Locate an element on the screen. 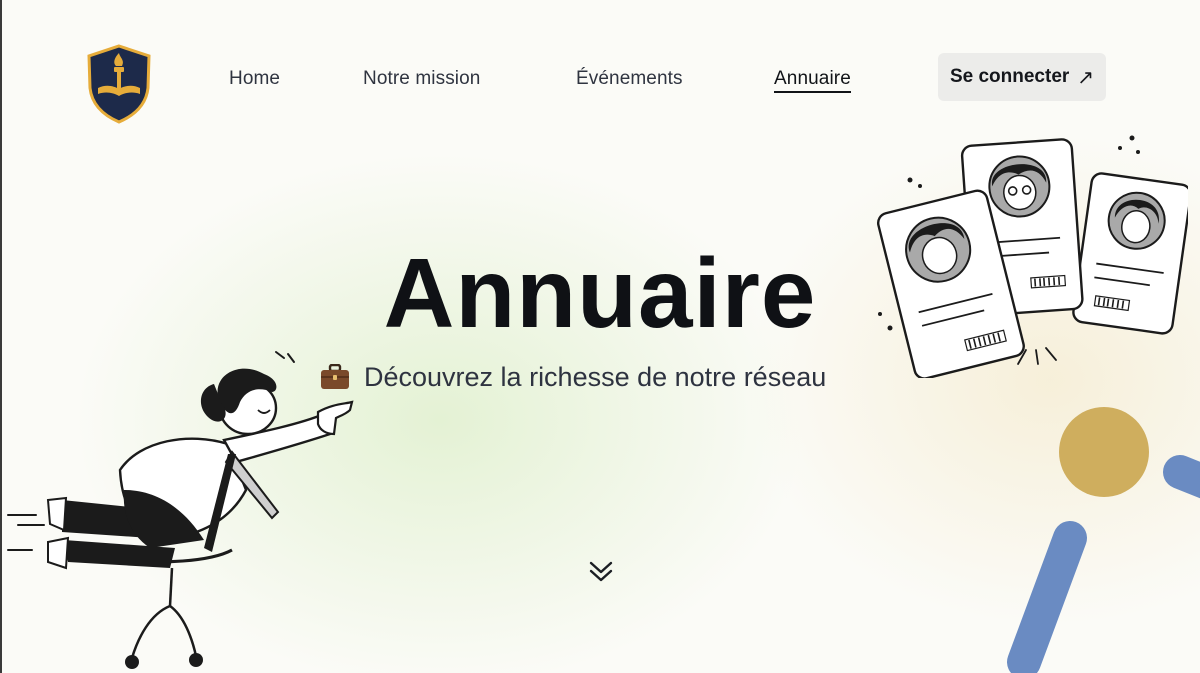  hero-subtitle: Découvrez la richesse de notre réseau is located at coordinates (573, 377).